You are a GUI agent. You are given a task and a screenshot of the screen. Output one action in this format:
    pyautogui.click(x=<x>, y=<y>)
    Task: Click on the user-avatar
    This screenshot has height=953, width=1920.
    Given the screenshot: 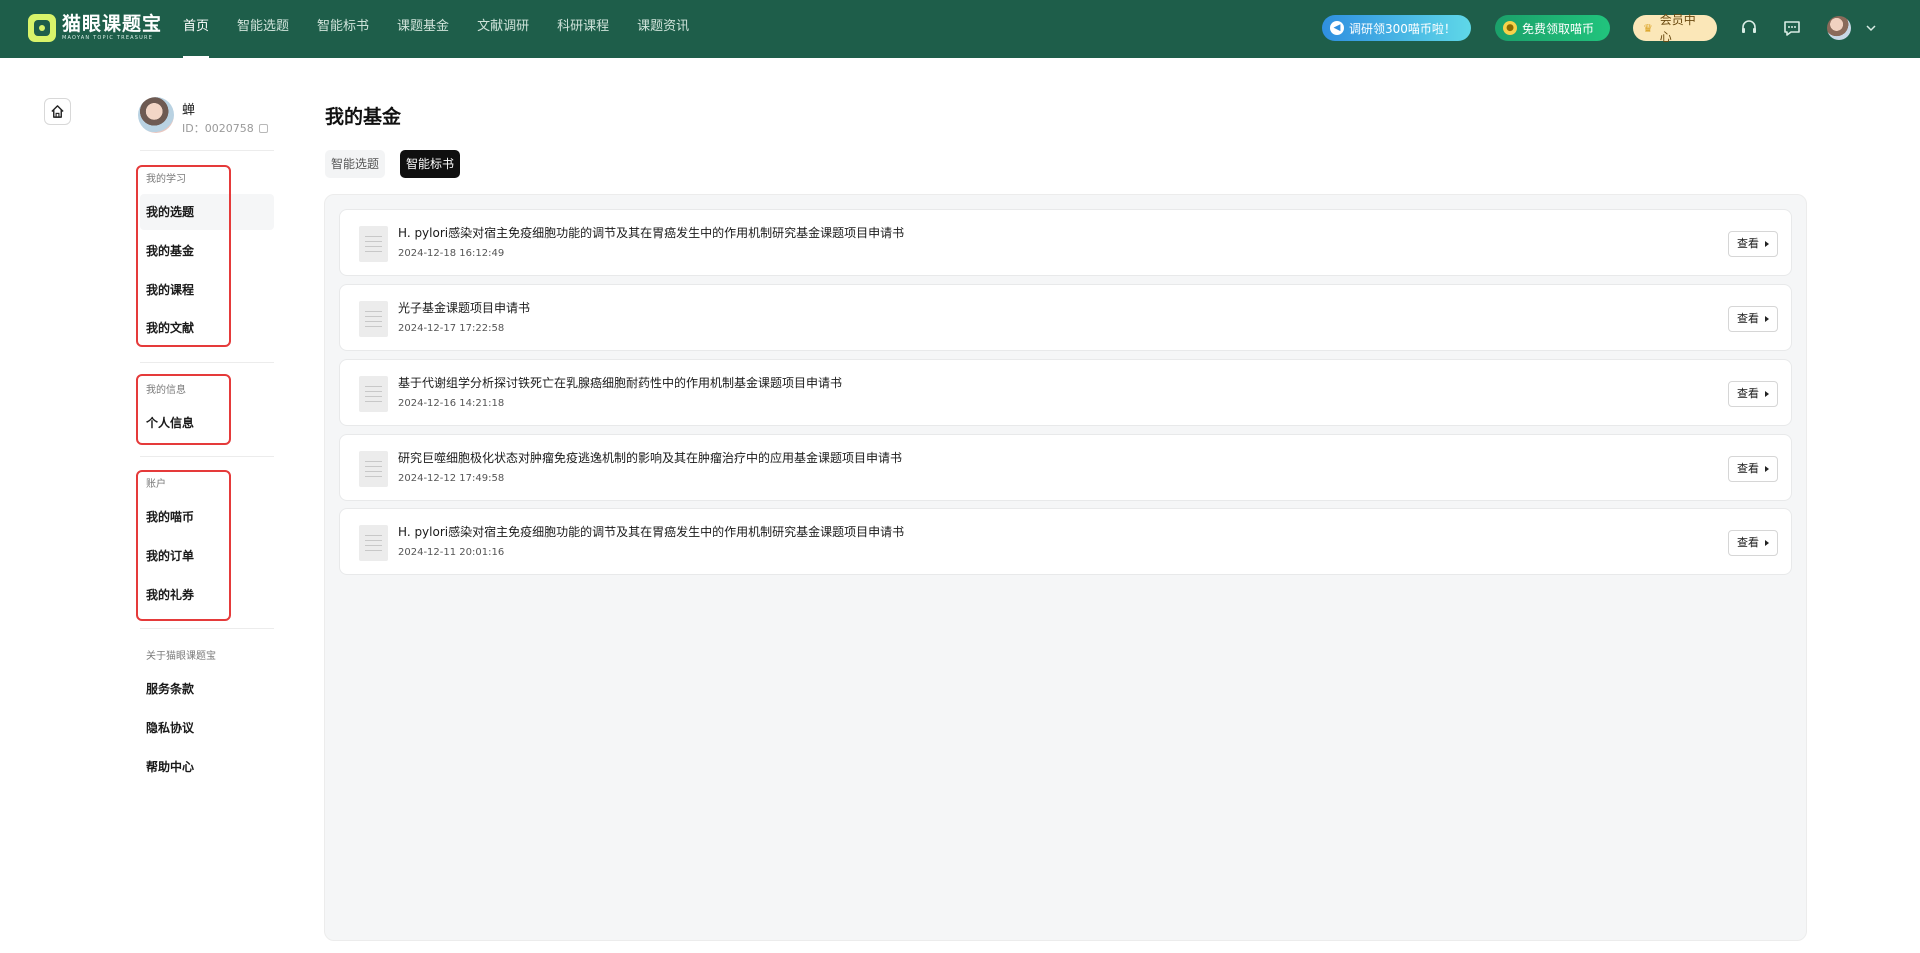 What is the action you would take?
    pyautogui.click(x=1839, y=28)
    